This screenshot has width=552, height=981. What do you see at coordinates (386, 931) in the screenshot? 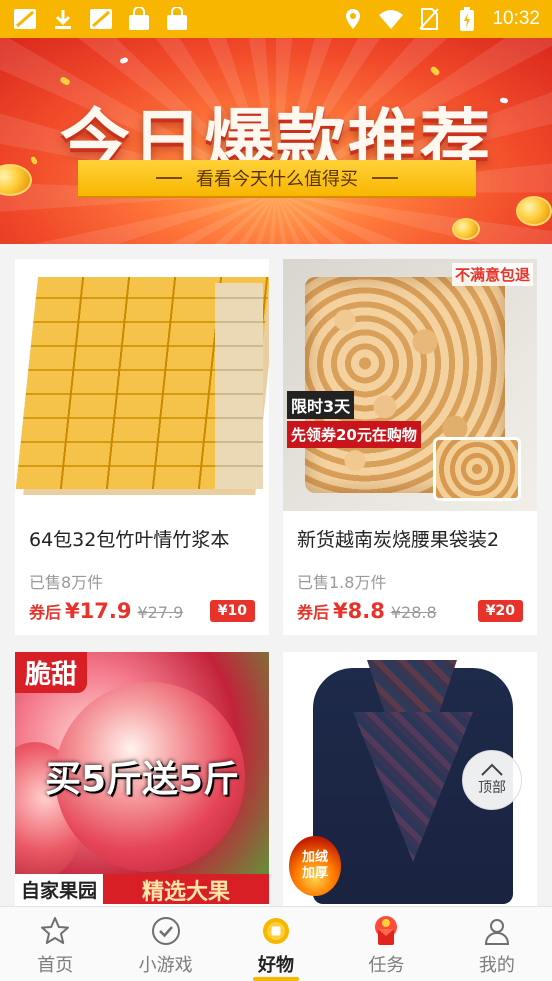
I see `red-envelope-icon` at bounding box center [386, 931].